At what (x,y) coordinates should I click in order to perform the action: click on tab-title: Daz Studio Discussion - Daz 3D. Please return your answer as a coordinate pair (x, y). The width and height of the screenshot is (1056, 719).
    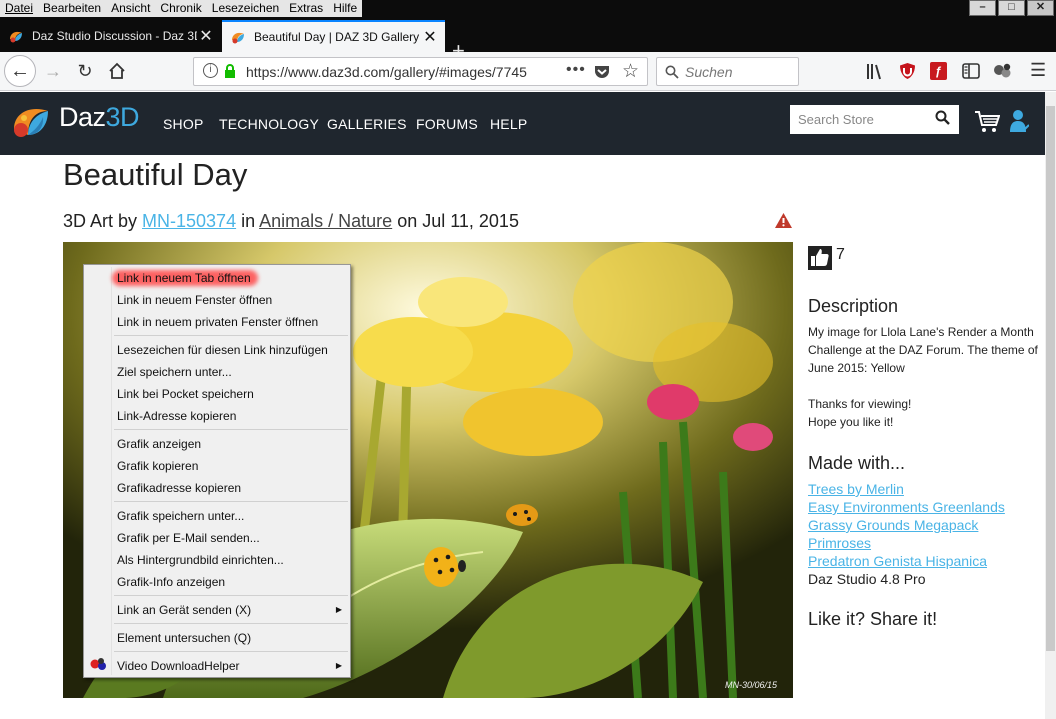
    Looking at the image, I should click on (114, 36).